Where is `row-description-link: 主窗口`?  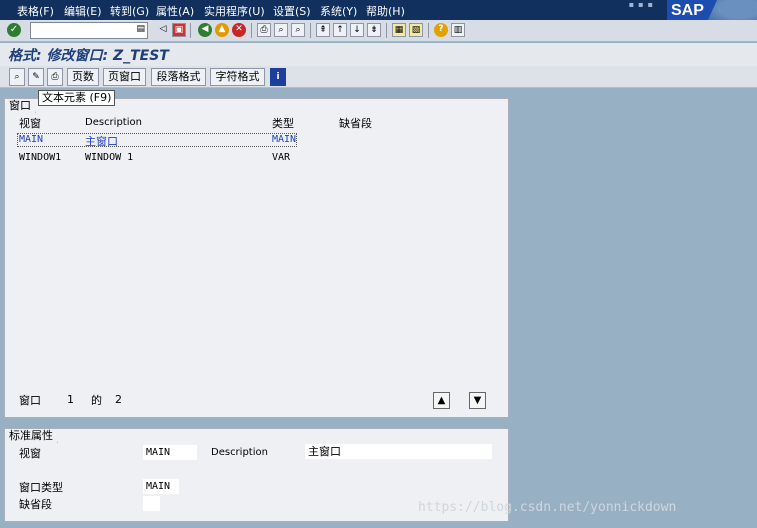 row-description-link: 主窗口 is located at coordinates (101, 141).